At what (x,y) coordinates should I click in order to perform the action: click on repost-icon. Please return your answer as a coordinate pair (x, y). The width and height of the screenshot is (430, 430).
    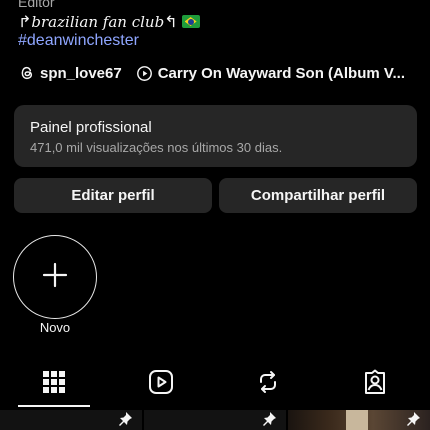
    Looking at the image, I should click on (268, 384).